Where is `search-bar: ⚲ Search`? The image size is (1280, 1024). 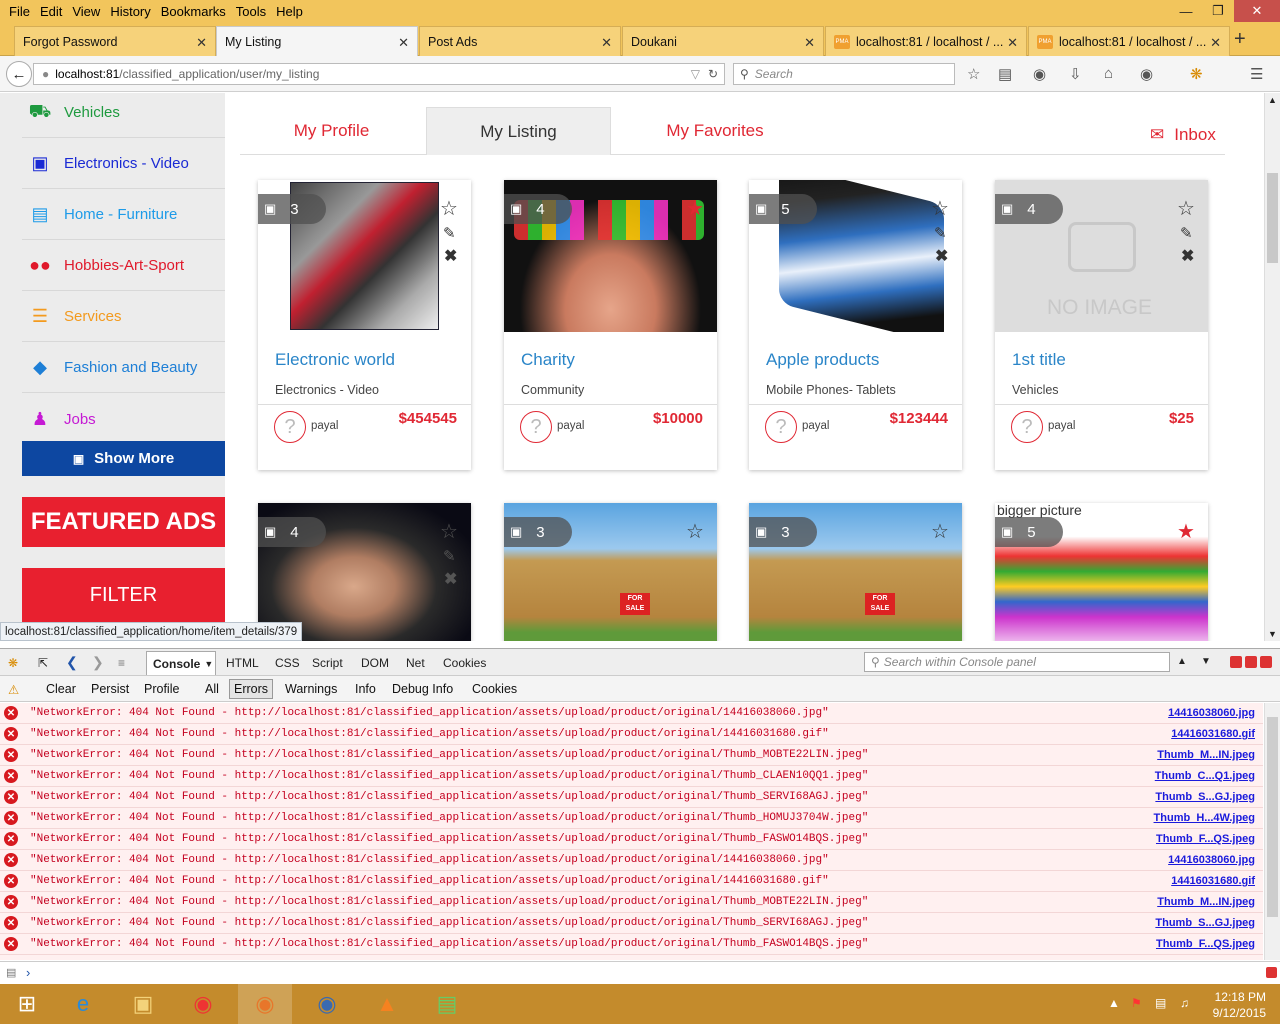
search-bar: ⚲ Search is located at coordinates (844, 74).